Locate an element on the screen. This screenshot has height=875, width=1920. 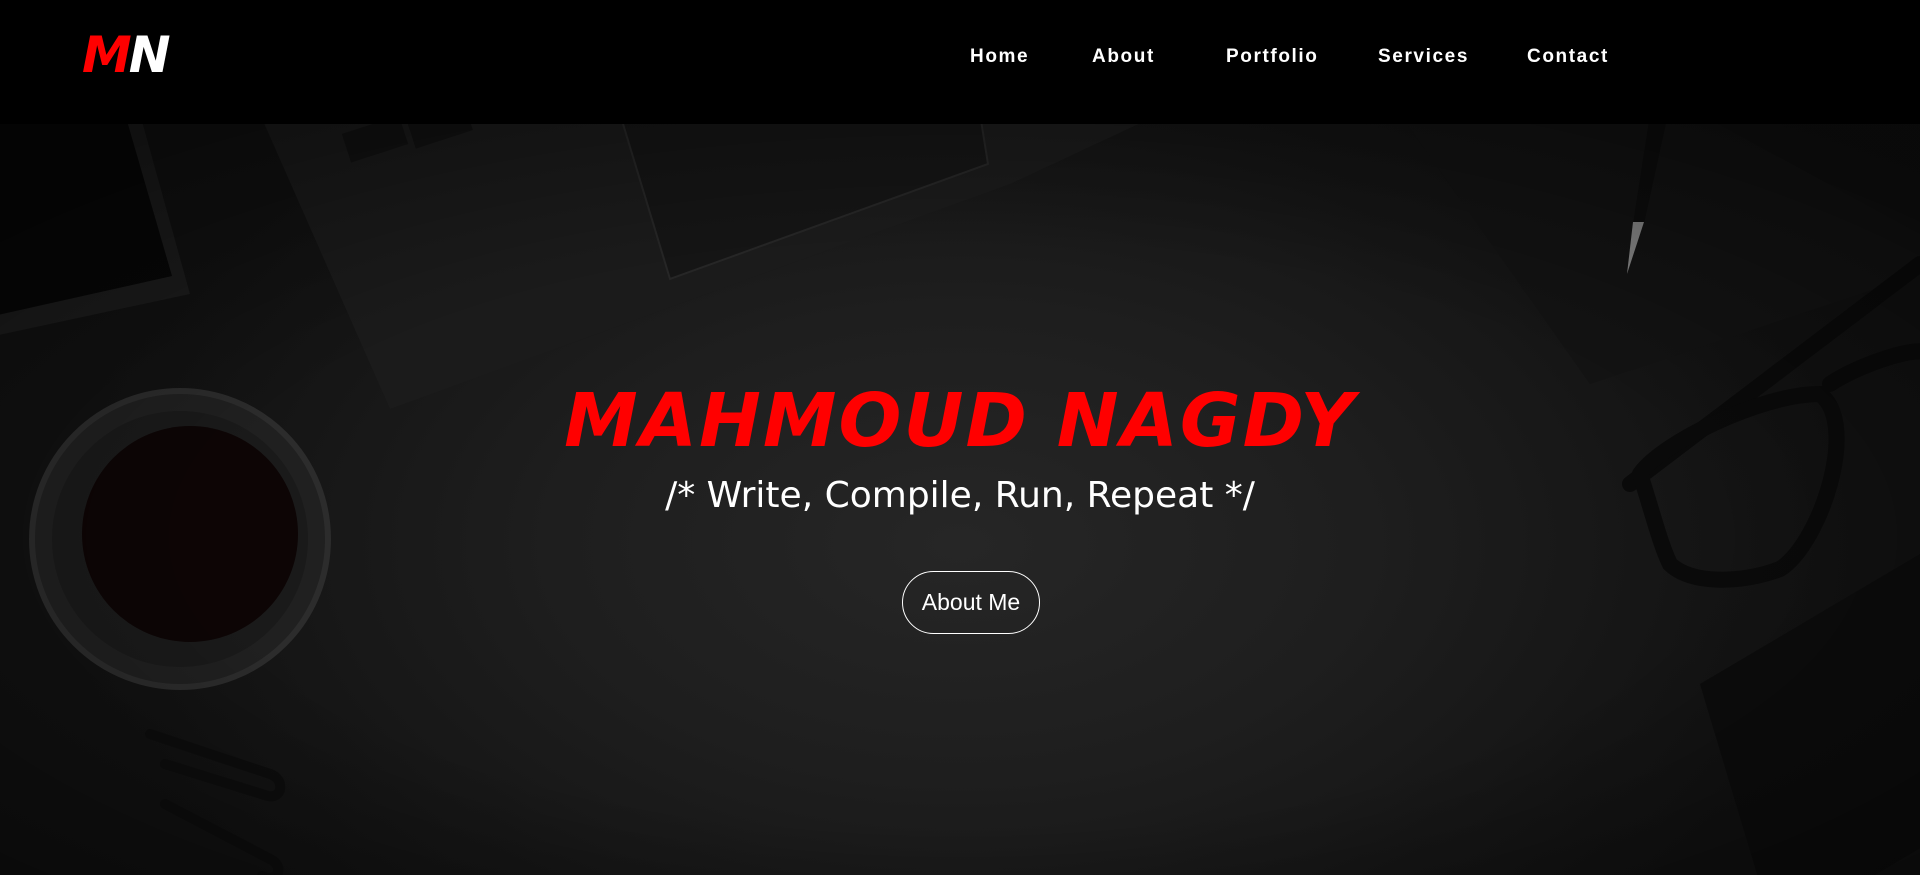
nav-link-home: Home is located at coordinates (999, 56).